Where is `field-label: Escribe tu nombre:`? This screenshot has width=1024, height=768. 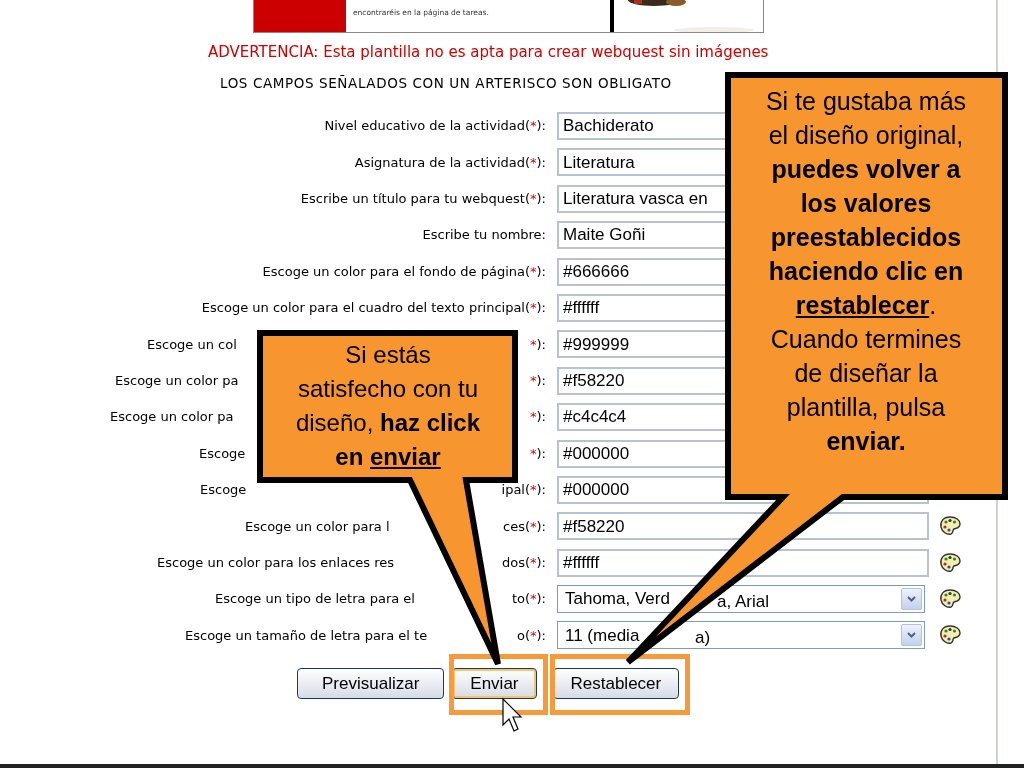
field-label: Escribe tu nombre: is located at coordinates (484, 235).